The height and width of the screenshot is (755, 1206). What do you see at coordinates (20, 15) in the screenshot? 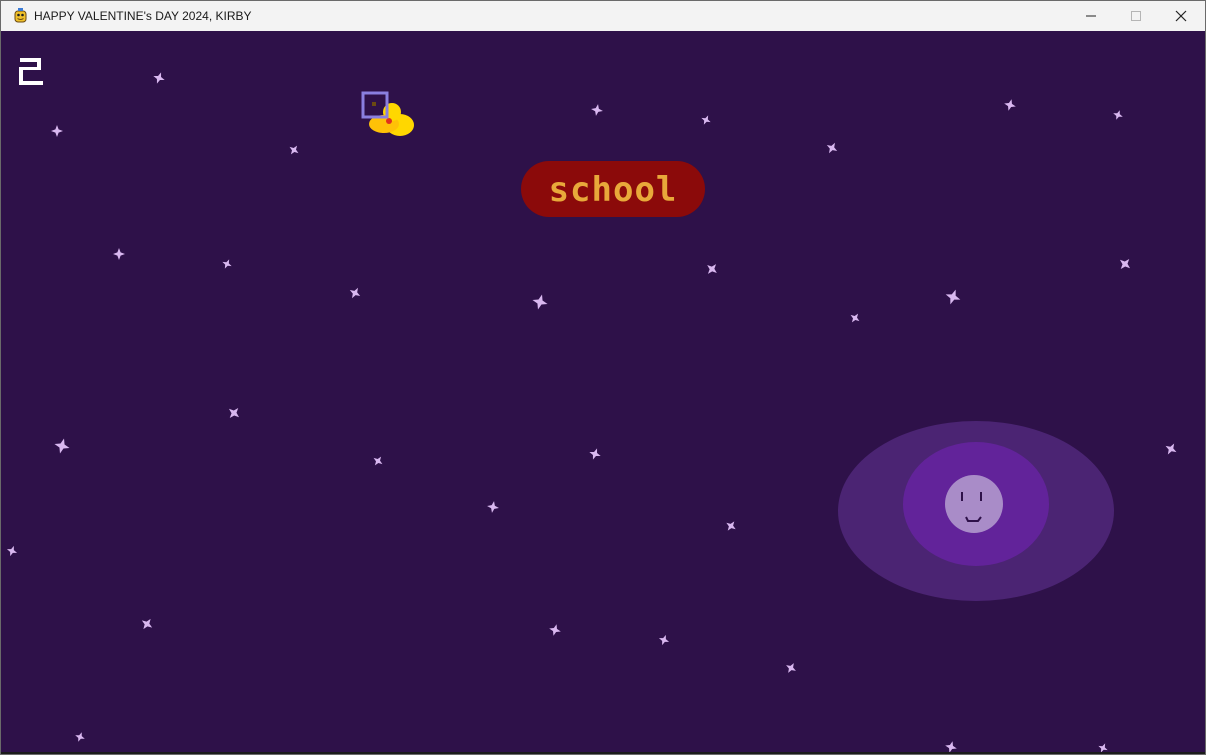
I see `pygame-snake-icon` at bounding box center [20, 15].